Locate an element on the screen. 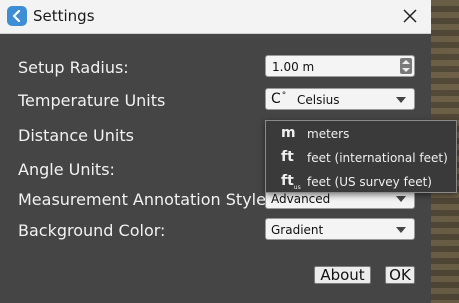 This screenshot has height=303, width=459. app-back-icon is located at coordinates (17, 16).